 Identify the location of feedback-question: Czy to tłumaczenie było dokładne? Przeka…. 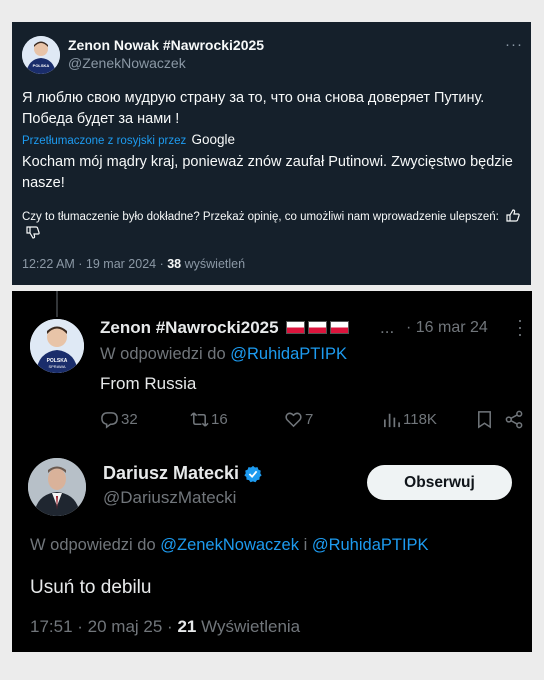
(260, 217).